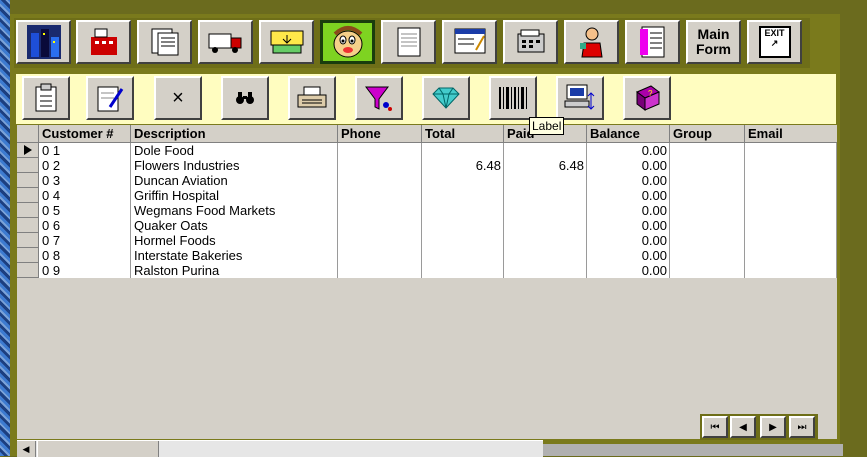  Describe the element at coordinates (530, 42) in the screenshot. I see `calculator-button` at that location.